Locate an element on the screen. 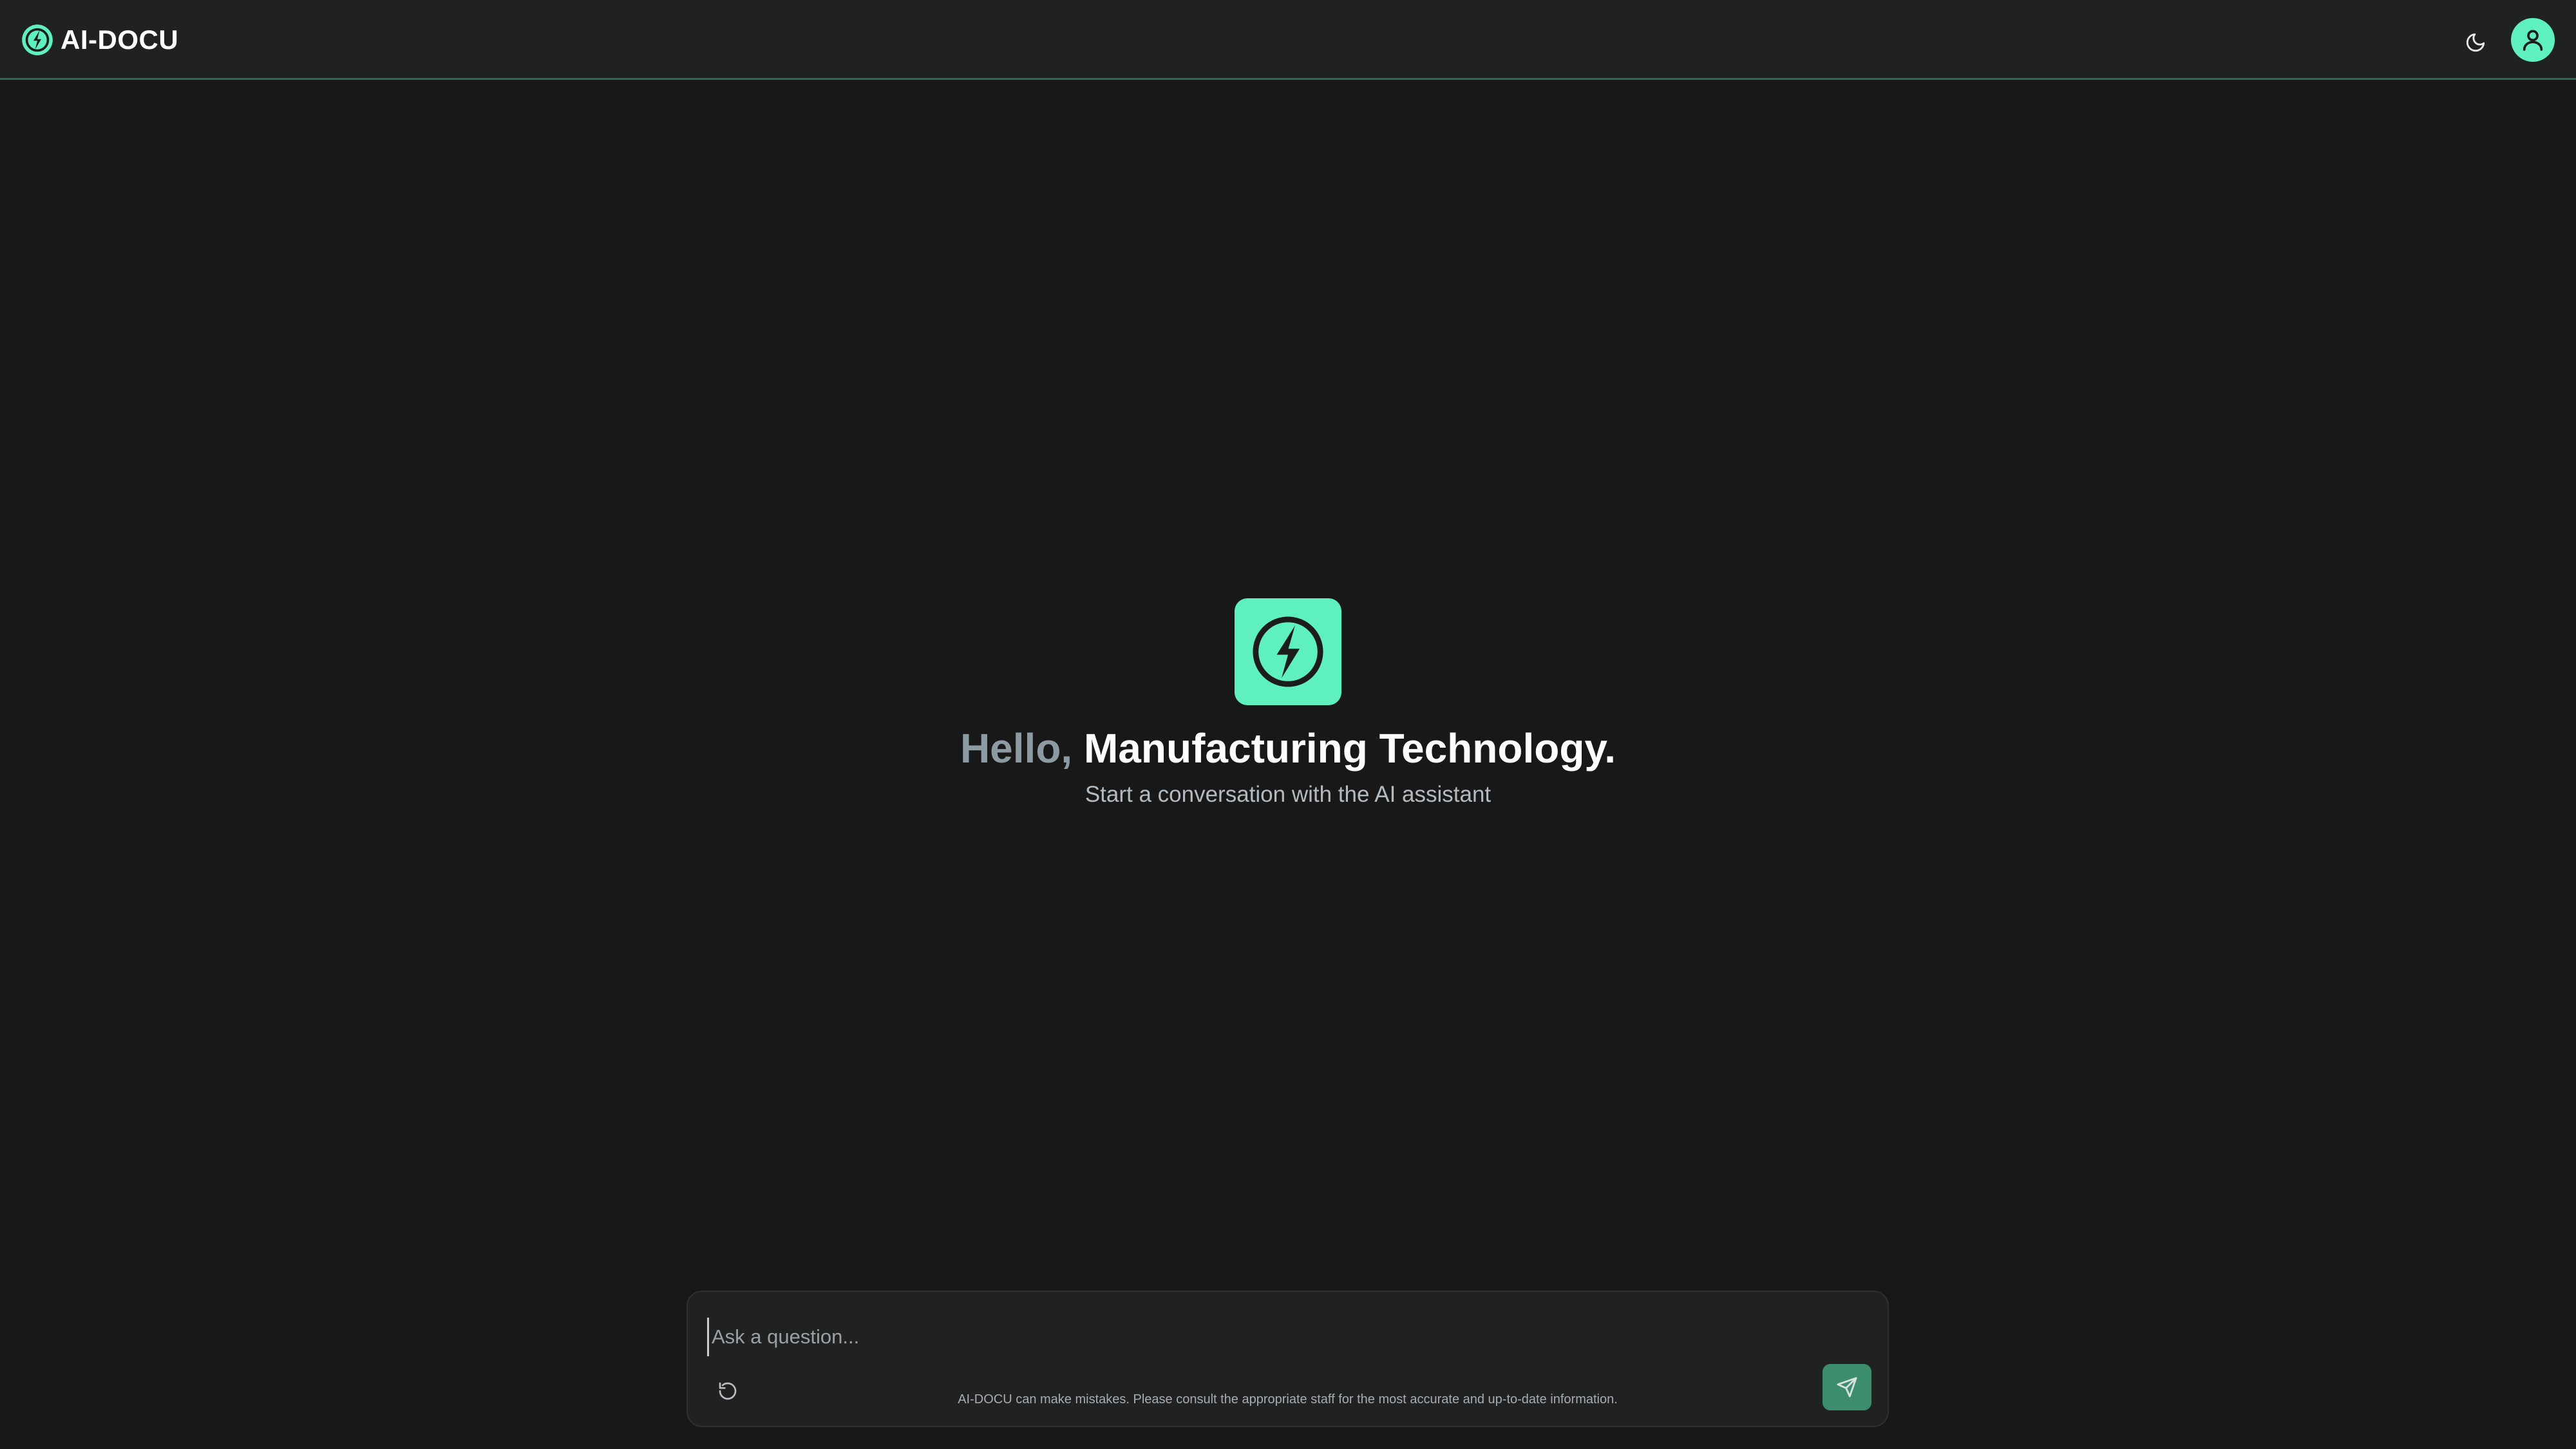 This screenshot has height=1449, width=2576. send-icon is located at coordinates (1847, 1387).